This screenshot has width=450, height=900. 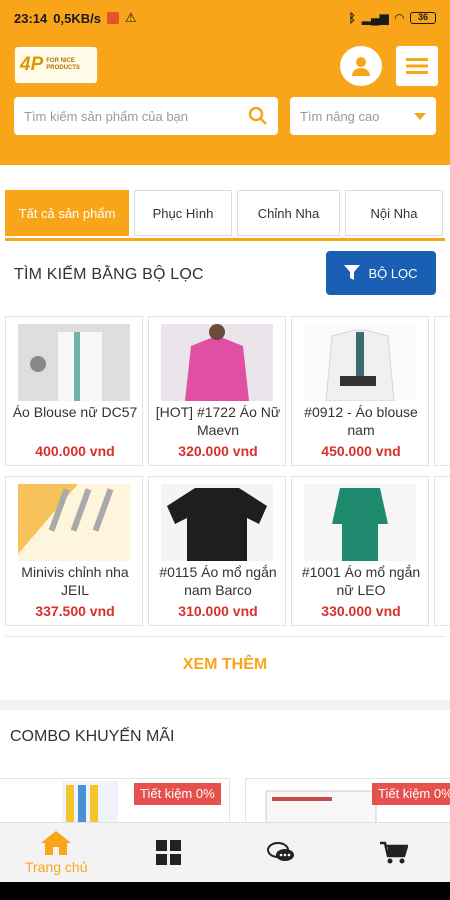 I want to click on cart-icon, so click(x=393, y=852).